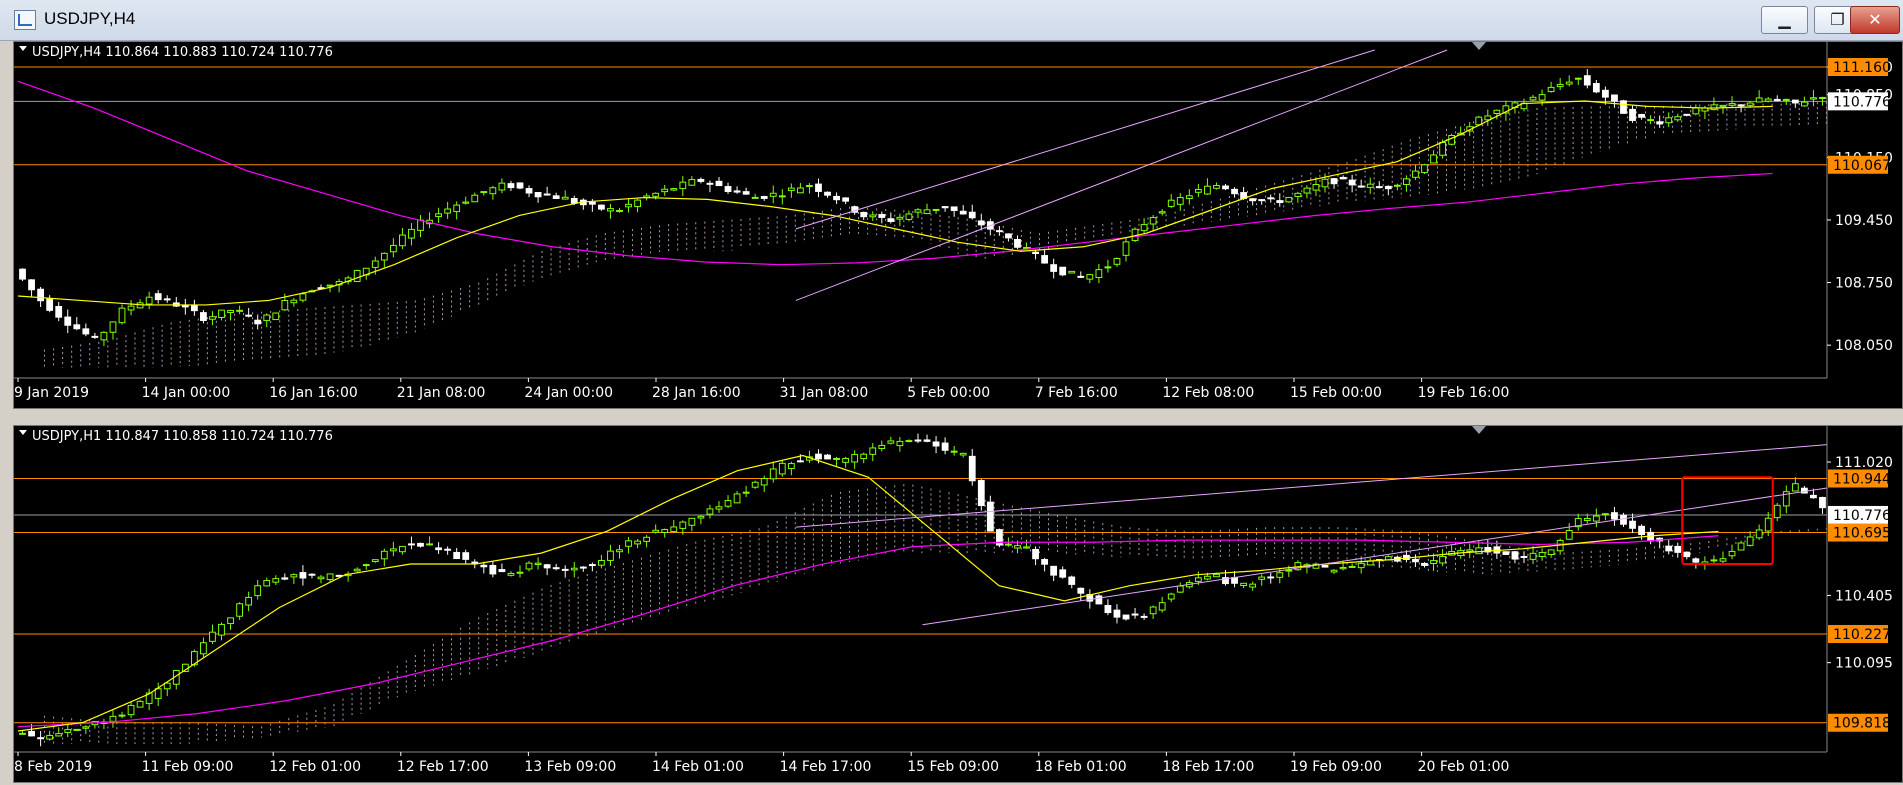  Describe the element at coordinates (1208, 767) in the screenshot. I see `x-tick-label: 18 Feb 17:00` at that location.